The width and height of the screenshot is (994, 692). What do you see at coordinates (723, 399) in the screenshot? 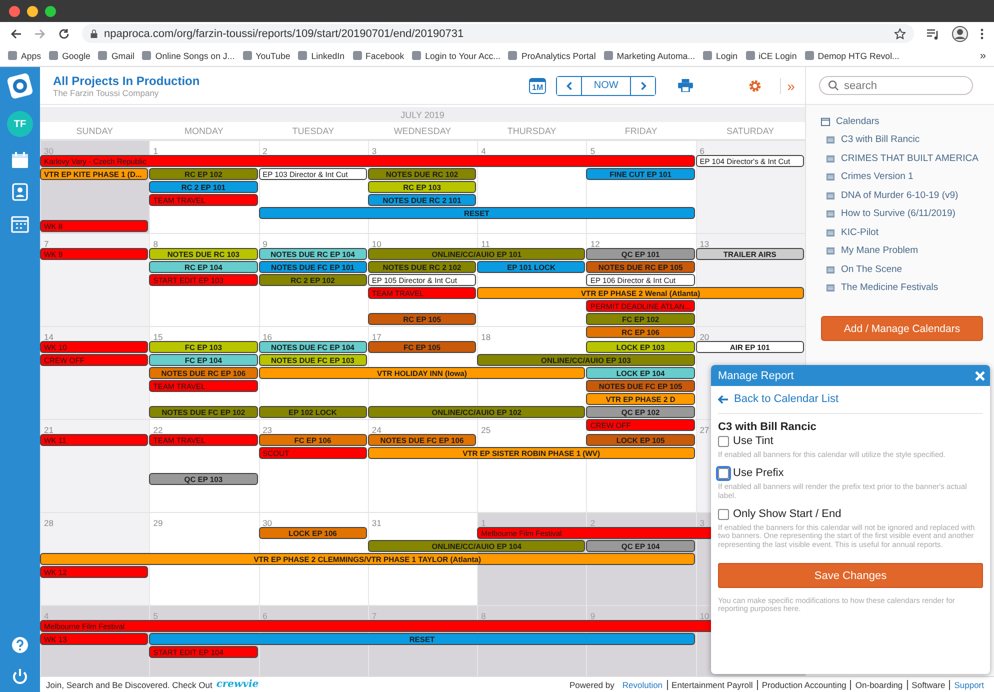
I see `arrow-left-icon` at bounding box center [723, 399].